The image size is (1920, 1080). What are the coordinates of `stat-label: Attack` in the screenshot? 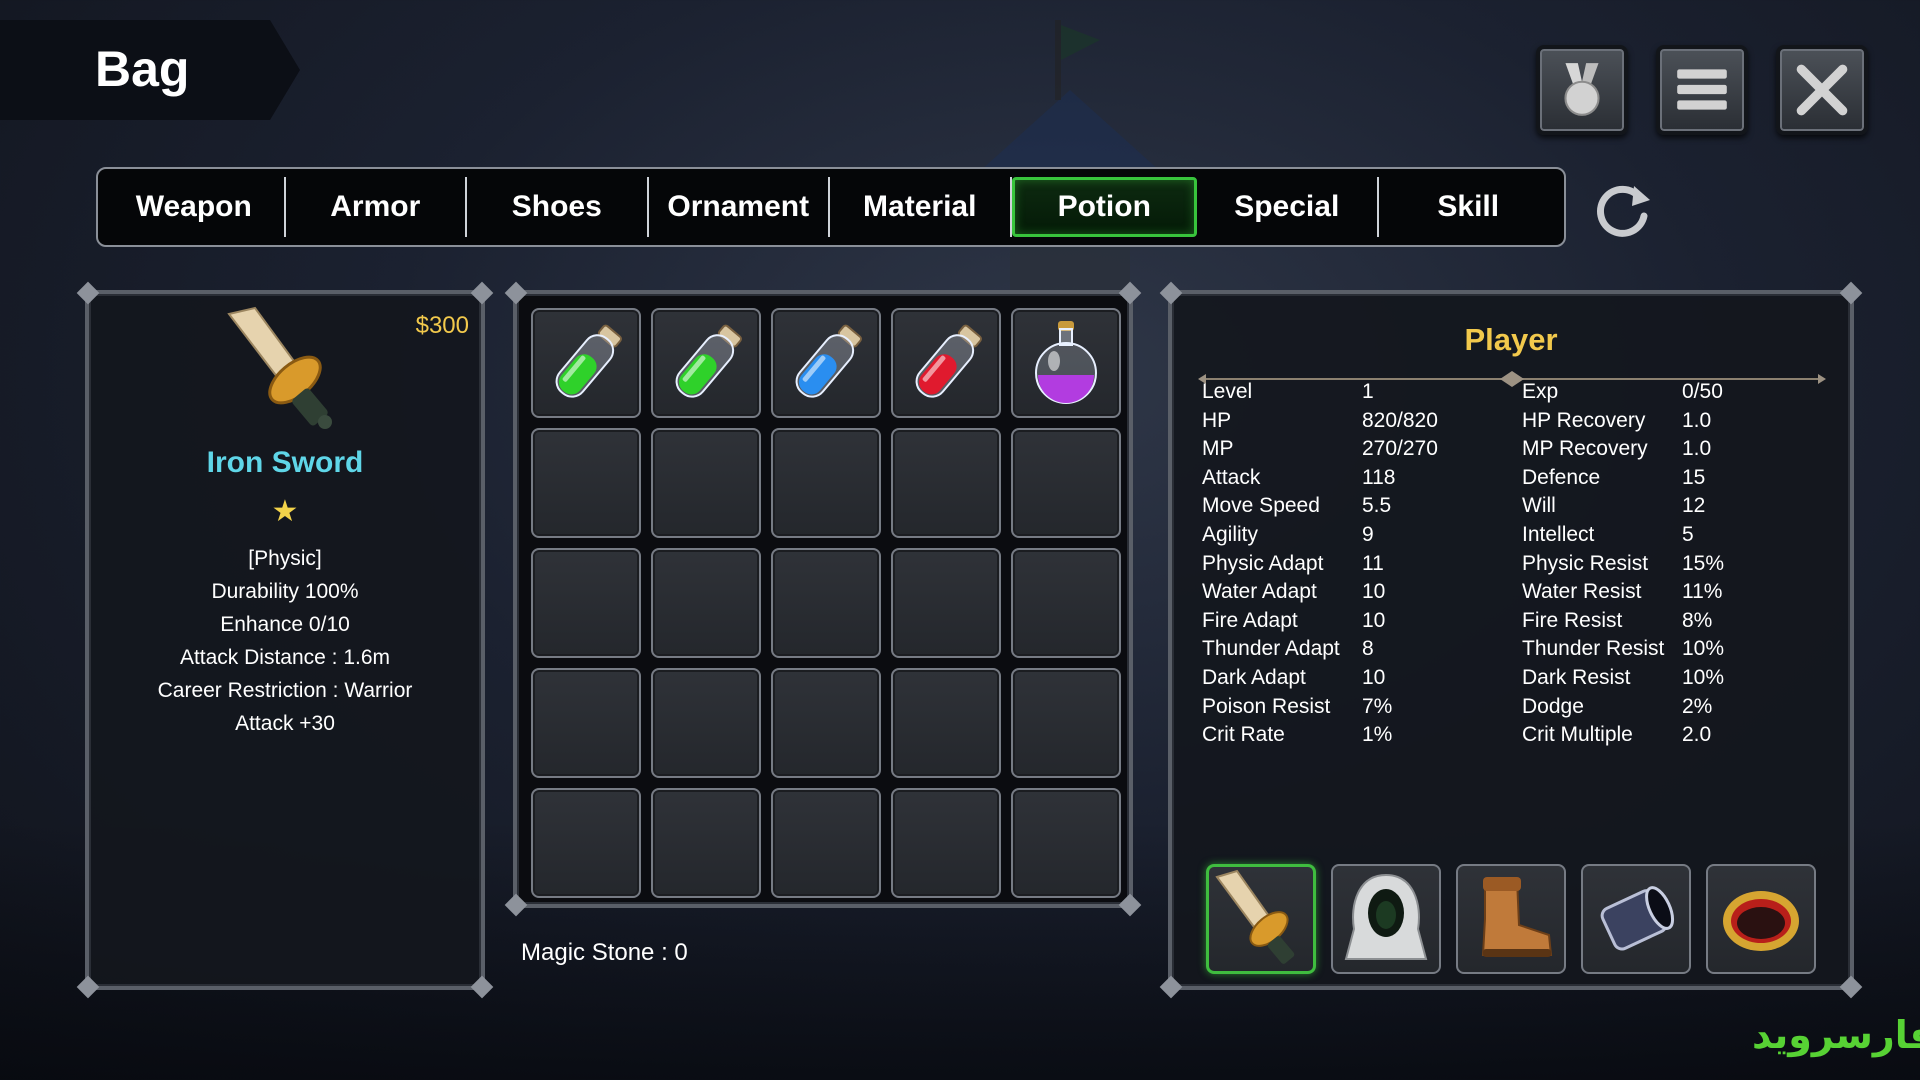 It's located at (1231, 477).